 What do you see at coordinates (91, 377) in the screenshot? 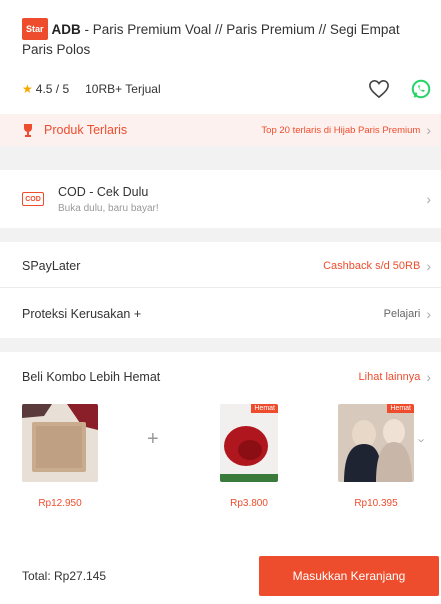
I see `combo-title: Beli Kombo Lebih Hemat` at bounding box center [91, 377].